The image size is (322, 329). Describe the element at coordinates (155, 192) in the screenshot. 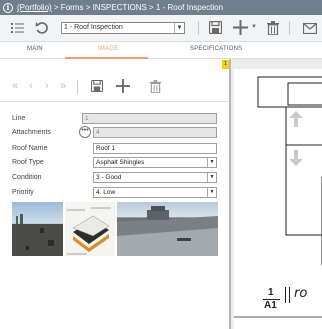

I see `priority-select: 4. Low ▼` at that location.